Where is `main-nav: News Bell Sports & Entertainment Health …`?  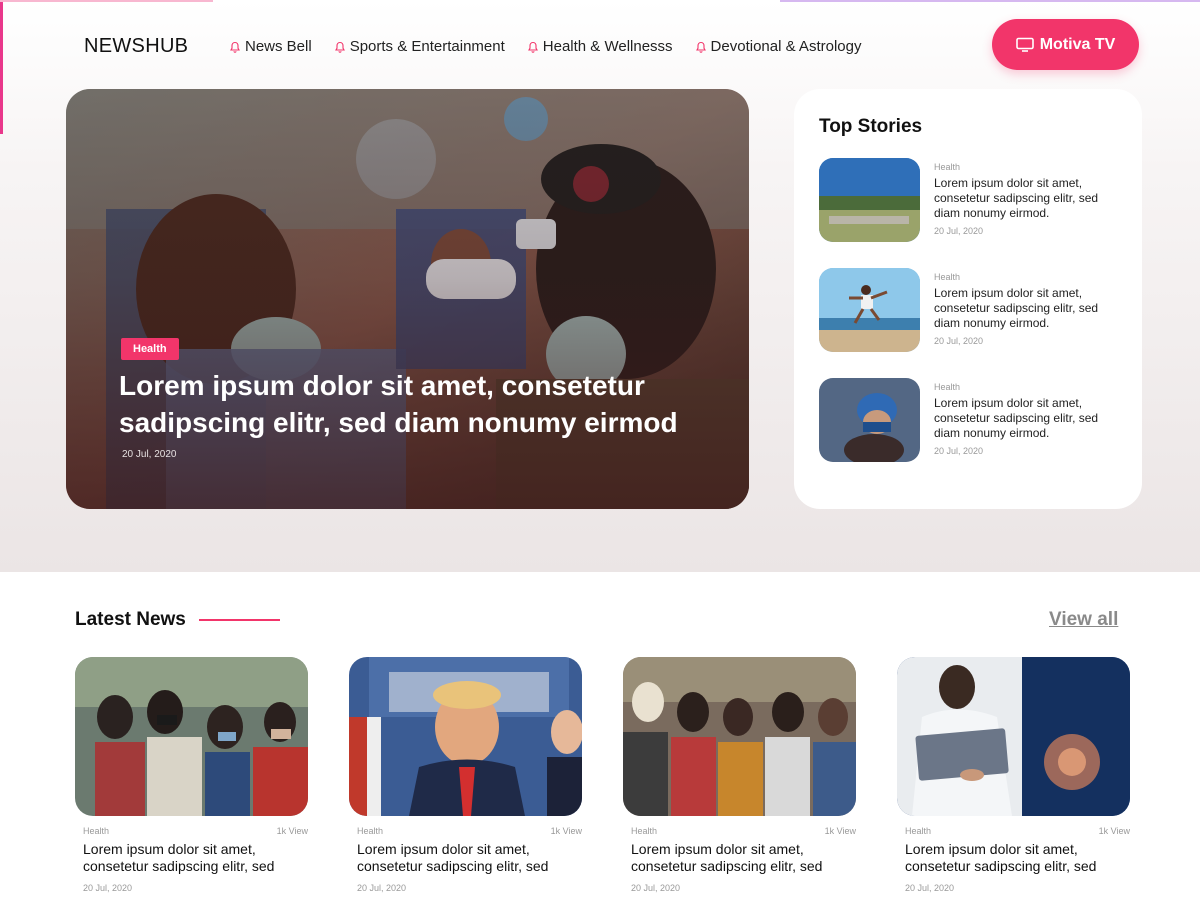
main-nav: News Bell Sports & Entertainment Health … is located at coordinates (545, 46).